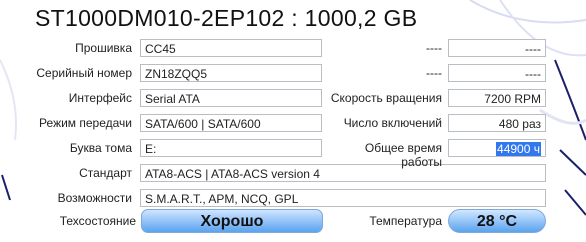  What do you see at coordinates (405, 221) in the screenshot?
I see `temperature-label: Температура` at bounding box center [405, 221].